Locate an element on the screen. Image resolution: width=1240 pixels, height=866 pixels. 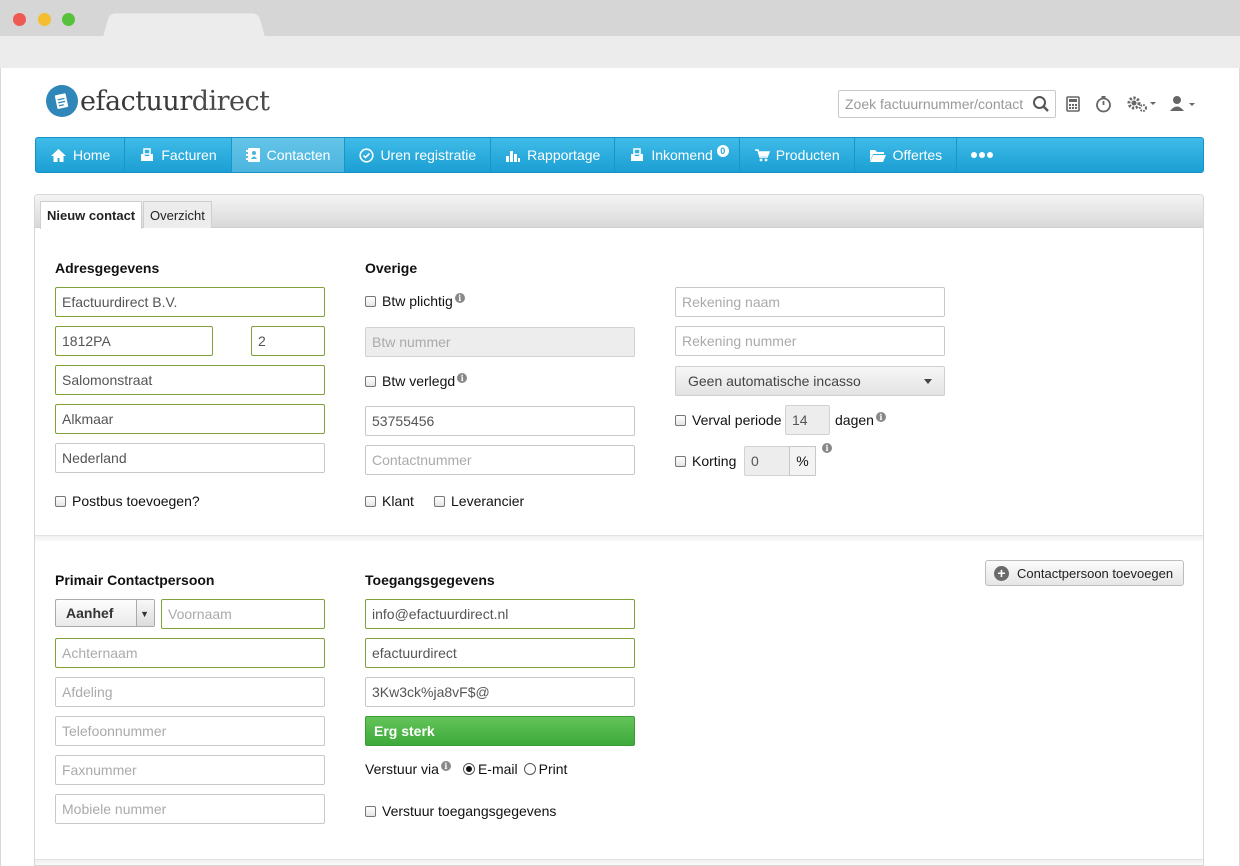
minimize-window-button is located at coordinates (44, 19).